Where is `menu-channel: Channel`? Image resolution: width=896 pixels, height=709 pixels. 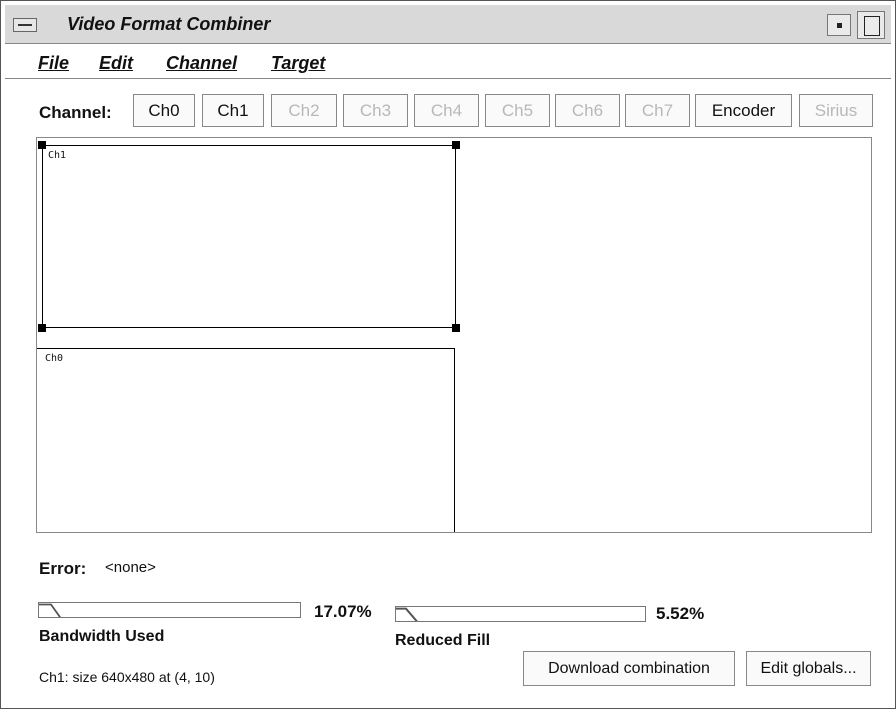
menu-channel: Channel is located at coordinates (201, 63).